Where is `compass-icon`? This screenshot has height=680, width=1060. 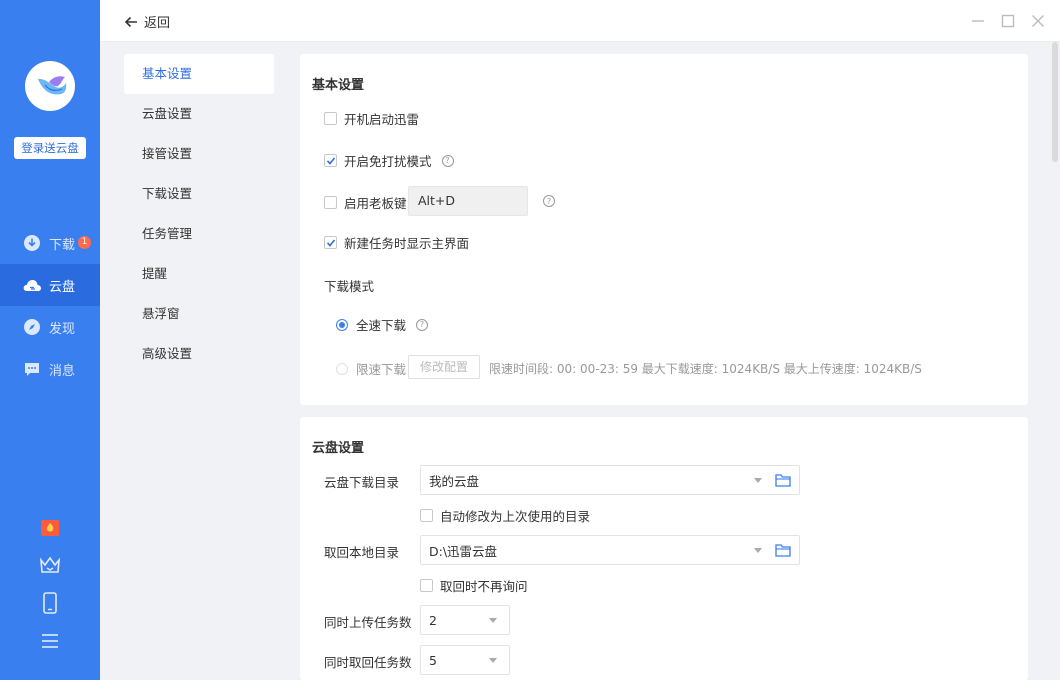
compass-icon is located at coordinates (32, 327).